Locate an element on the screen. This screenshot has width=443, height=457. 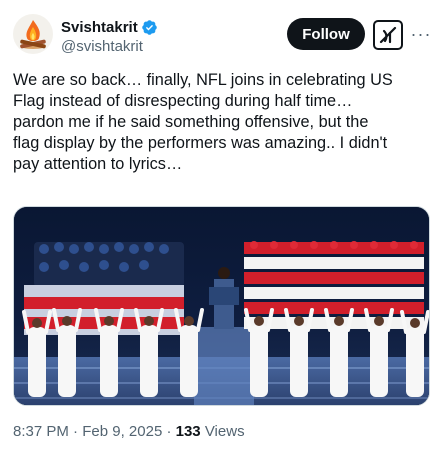
tweet-time: 8:37 PM is located at coordinates (41, 431).